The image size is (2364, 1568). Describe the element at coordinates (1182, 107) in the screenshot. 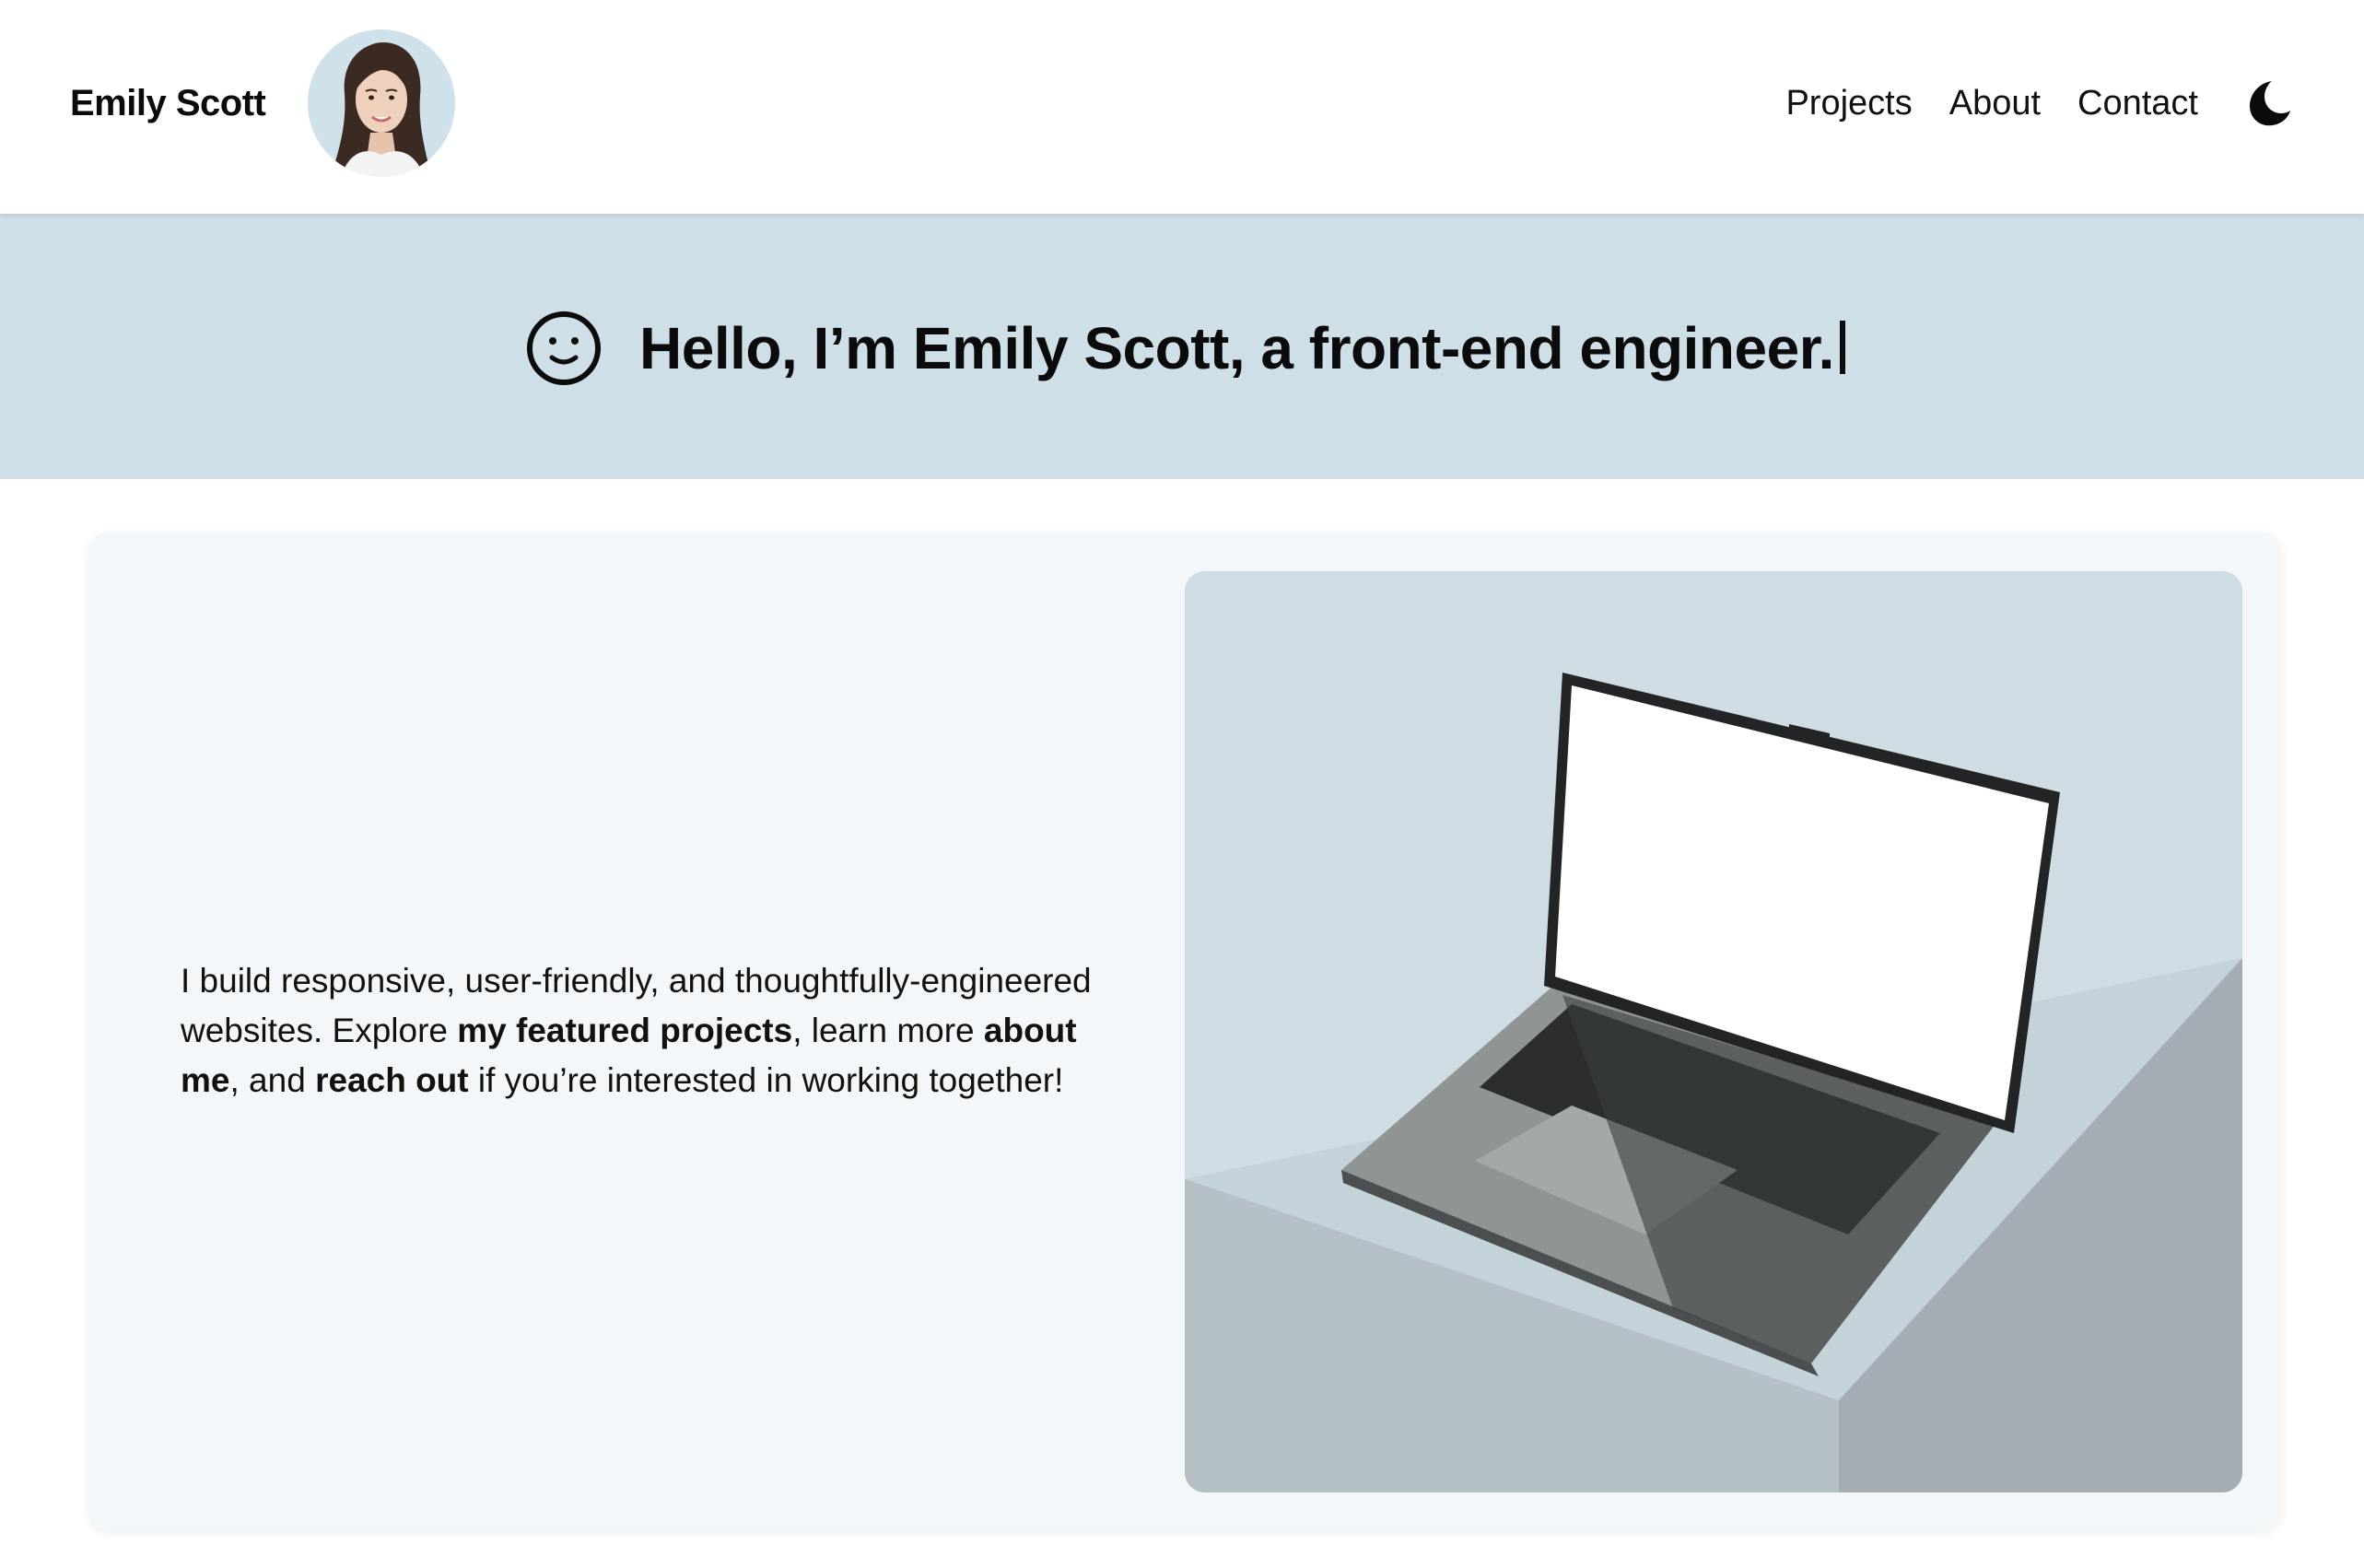

I see `site-header: Emily Scott Projects About Contact` at that location.